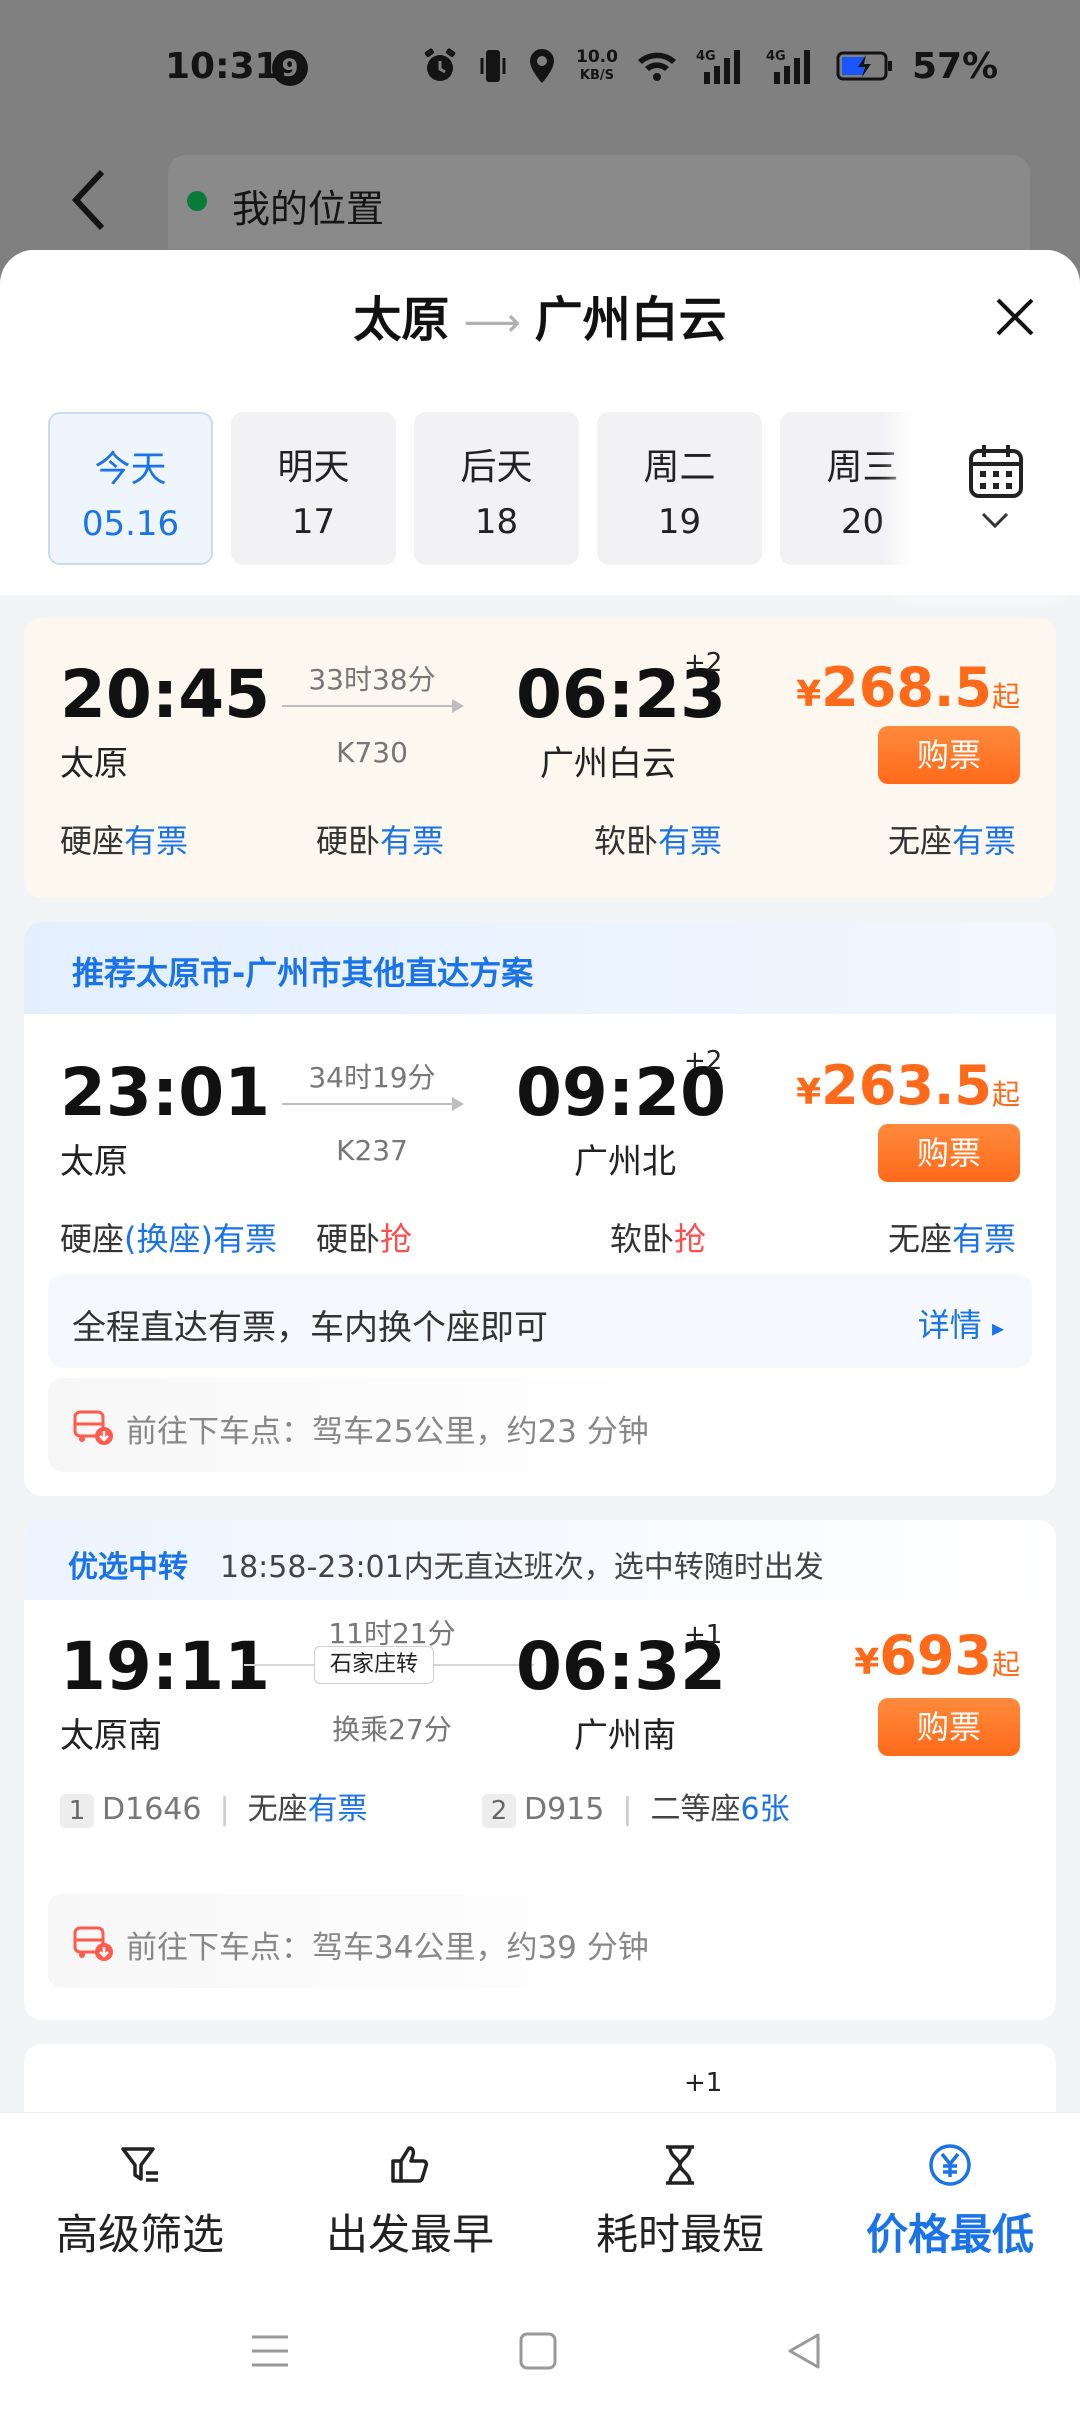 The height and width of the screenshot is (2412, 1080). Describe the element at coordinates (706, 56) in the screenshot. I see `svg-text: 4G` at that location.